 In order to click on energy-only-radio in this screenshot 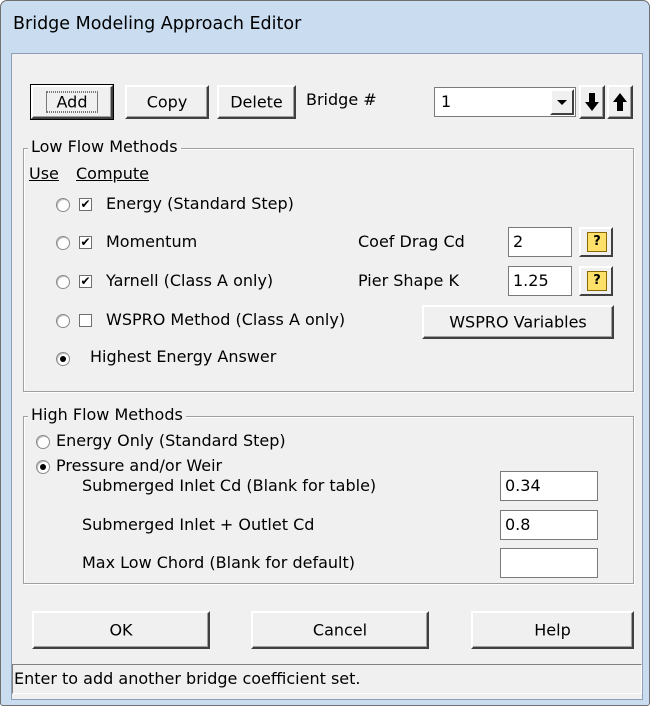, I will do `click(43, 442)`.